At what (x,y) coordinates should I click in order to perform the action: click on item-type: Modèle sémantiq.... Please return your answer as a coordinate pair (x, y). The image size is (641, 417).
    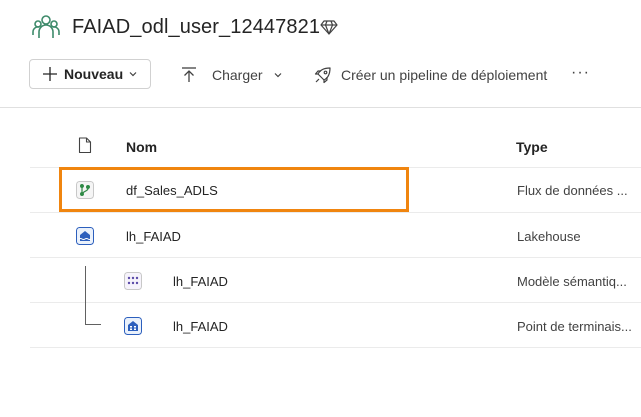
    Looking at the image, I should click on (572, 281).